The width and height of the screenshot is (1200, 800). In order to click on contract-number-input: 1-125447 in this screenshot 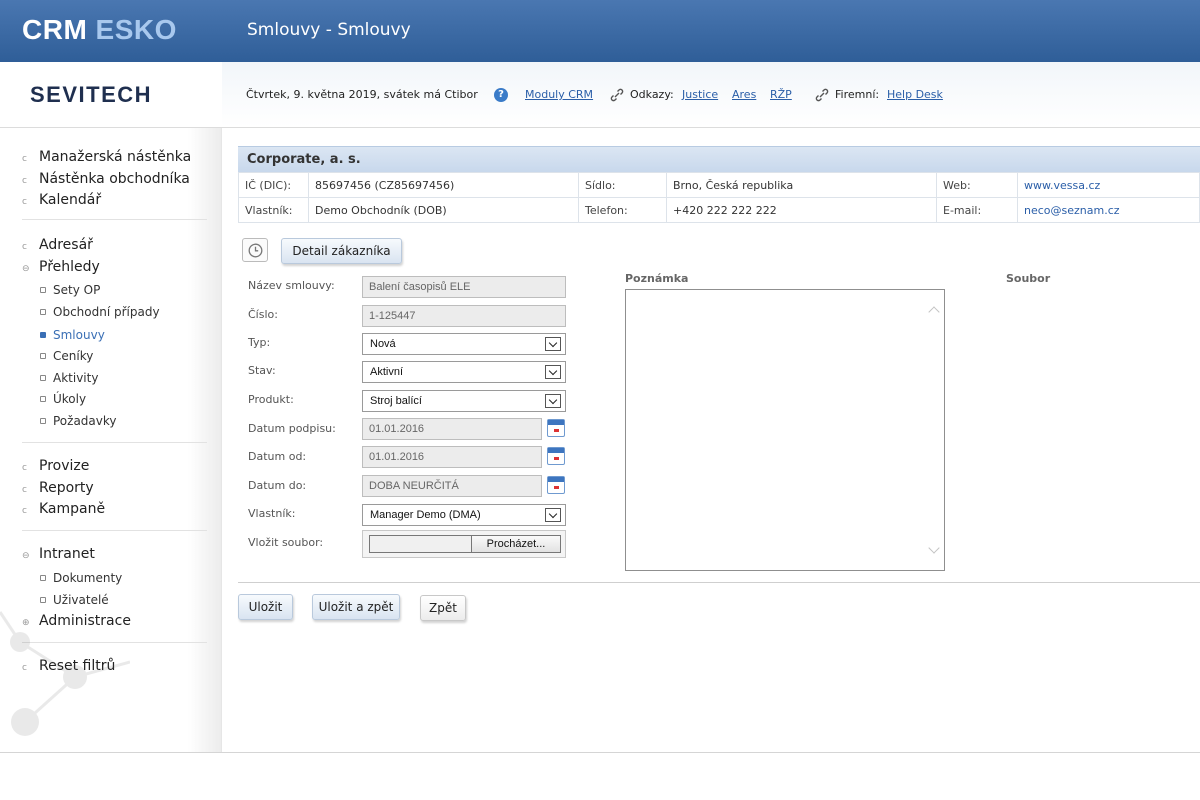, I will do `click(464, 316)`.